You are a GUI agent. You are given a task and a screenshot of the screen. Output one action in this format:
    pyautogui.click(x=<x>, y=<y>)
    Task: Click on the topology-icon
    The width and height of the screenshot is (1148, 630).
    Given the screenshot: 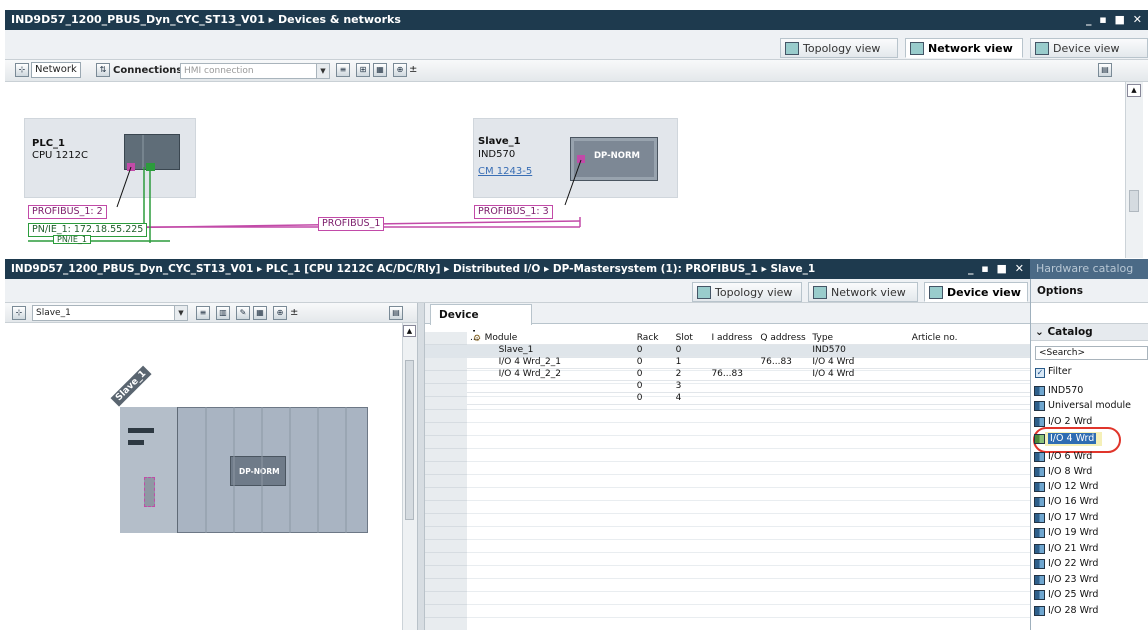 What is the action you would take?
    pyautogui.click(x=704, y=292)
    